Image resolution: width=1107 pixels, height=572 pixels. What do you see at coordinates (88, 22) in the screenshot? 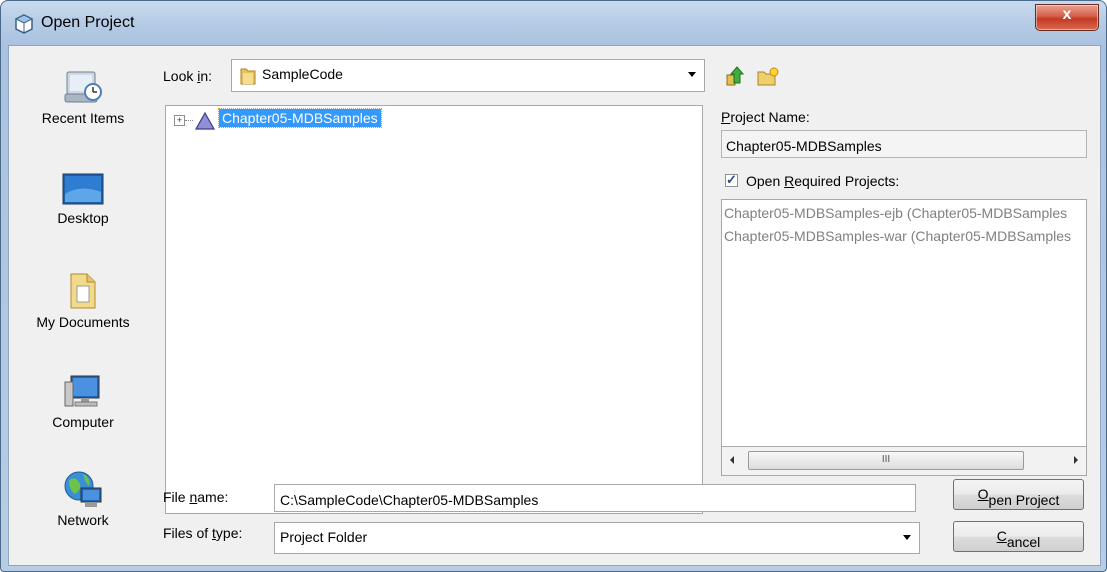
I see `window-title: Open Project` at bounding box center [88, 22].